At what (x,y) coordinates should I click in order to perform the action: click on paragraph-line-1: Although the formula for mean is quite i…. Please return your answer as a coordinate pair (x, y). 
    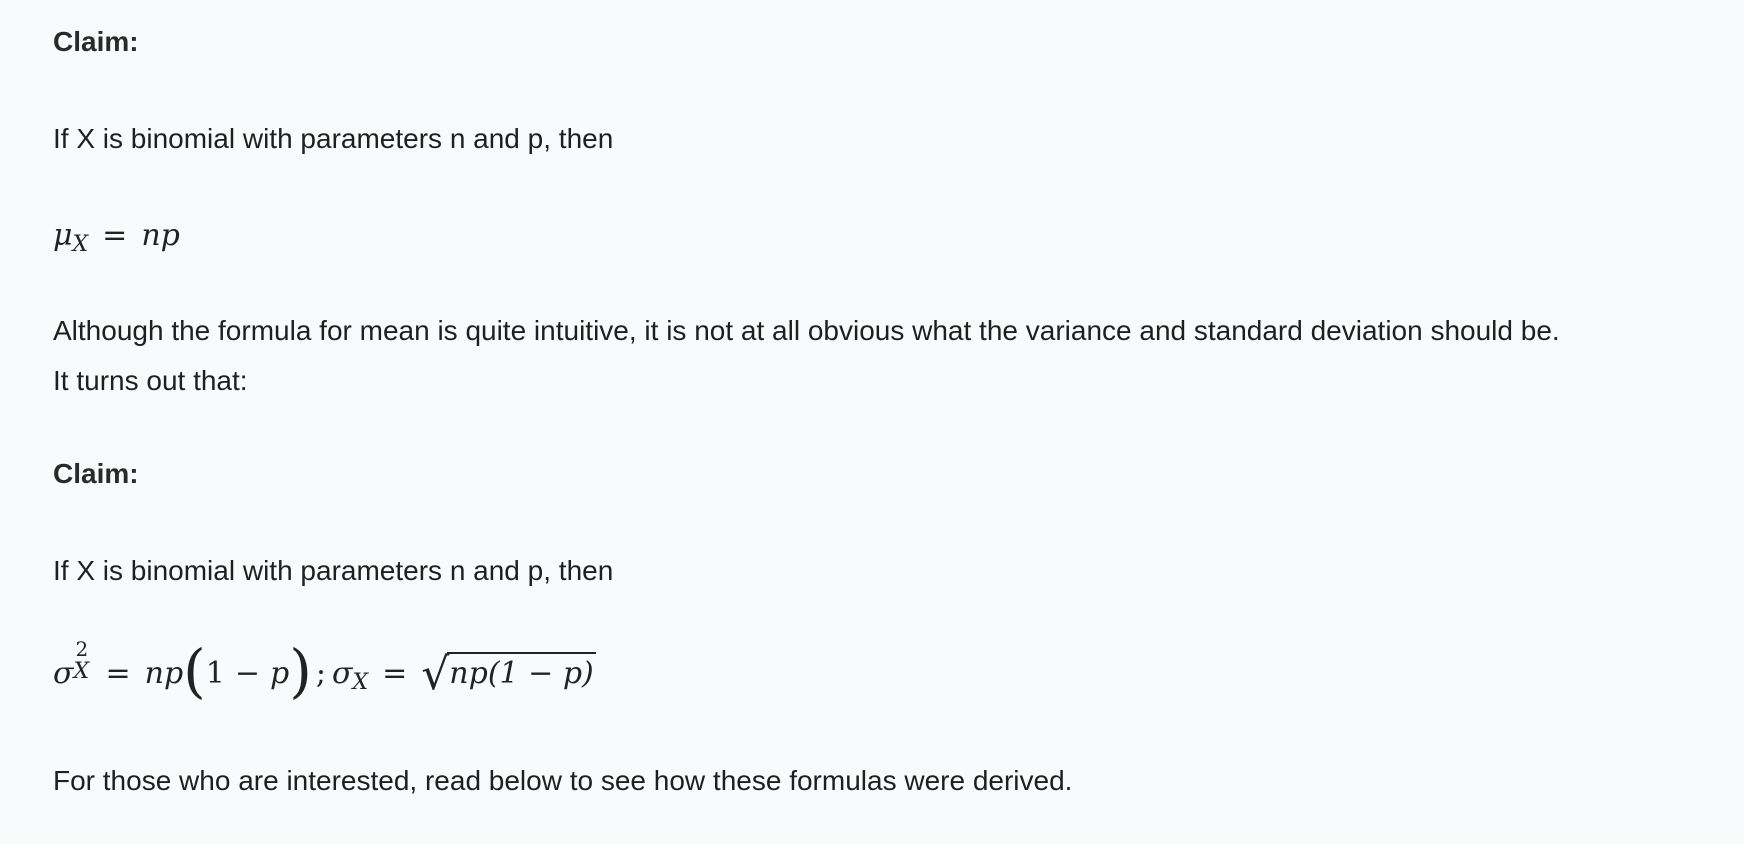
    Looking at the image, I should click on (806, 330).